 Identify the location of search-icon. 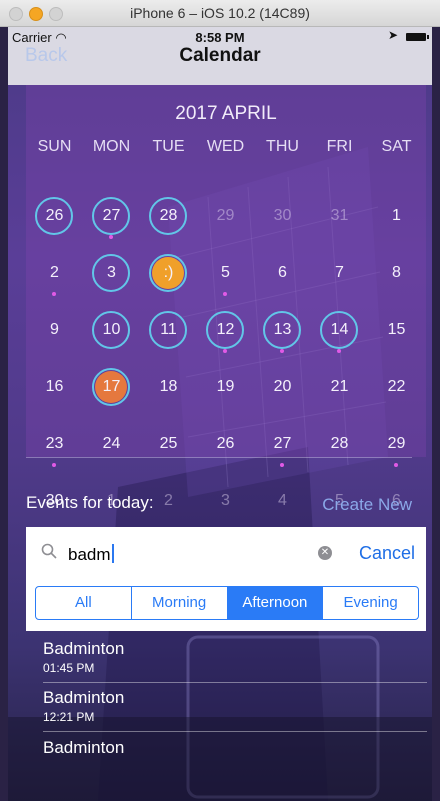
(49, 551).